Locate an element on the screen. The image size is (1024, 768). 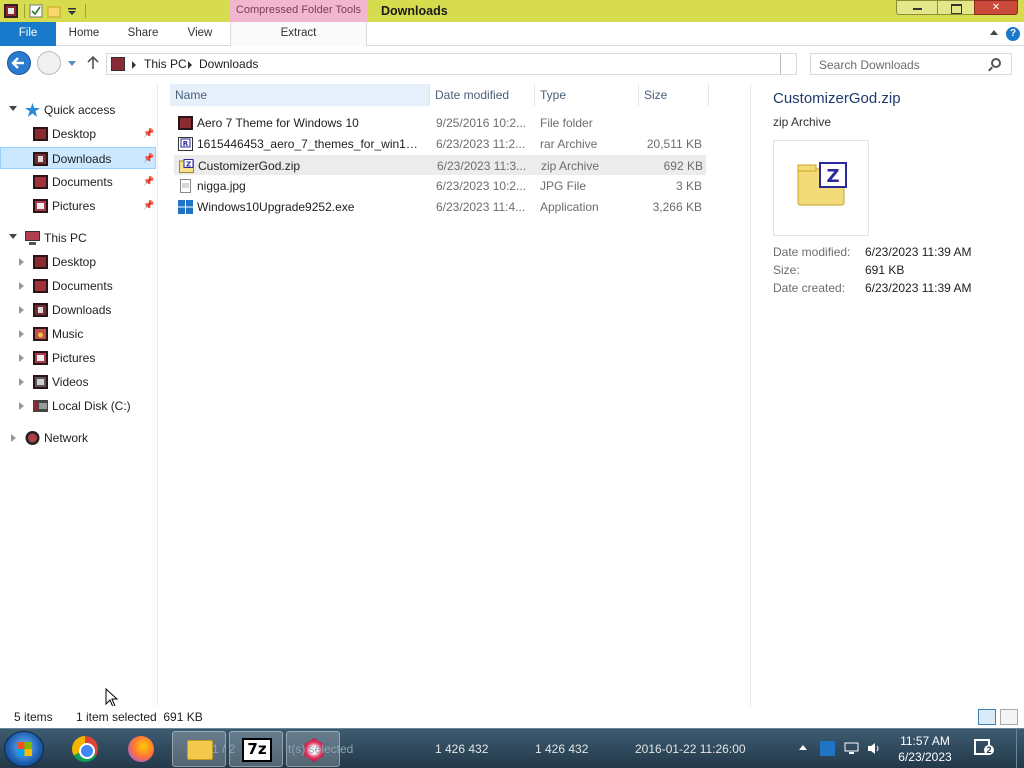
tab-extract: Extract is located at coordinates (298, 34).